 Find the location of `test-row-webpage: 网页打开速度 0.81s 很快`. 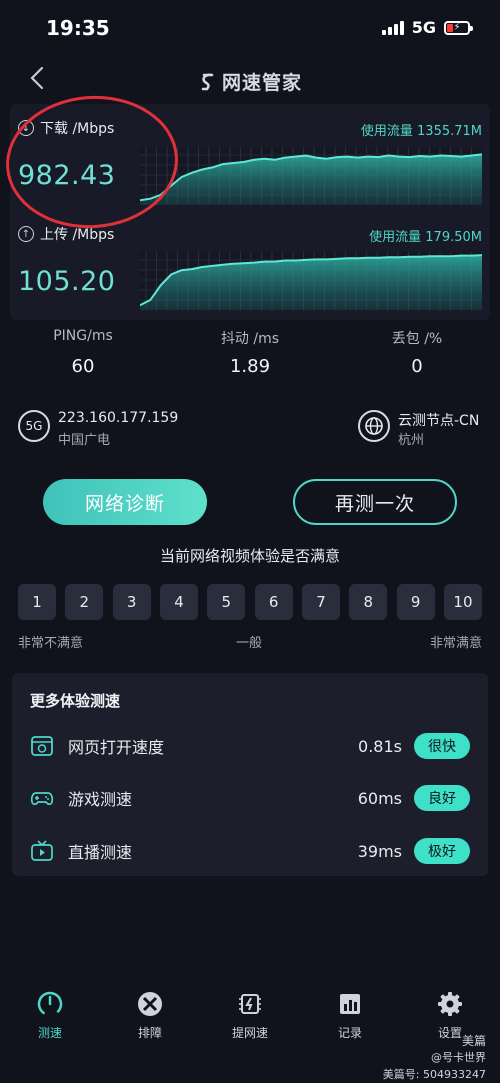

test-row-webpage: 网页打开速度 0.81s 很快 is located at coordinates (250, 746).